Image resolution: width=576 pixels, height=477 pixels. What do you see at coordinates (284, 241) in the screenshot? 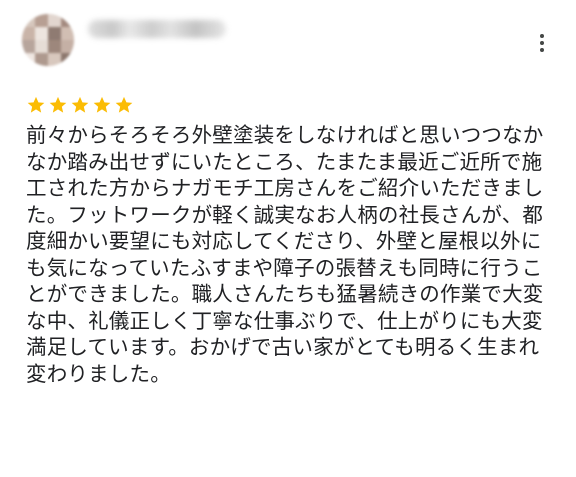
I see `review-line: 度細かい要望にも対応してくださり、外壁と屋根以外に` at bounding box center [284, 241].